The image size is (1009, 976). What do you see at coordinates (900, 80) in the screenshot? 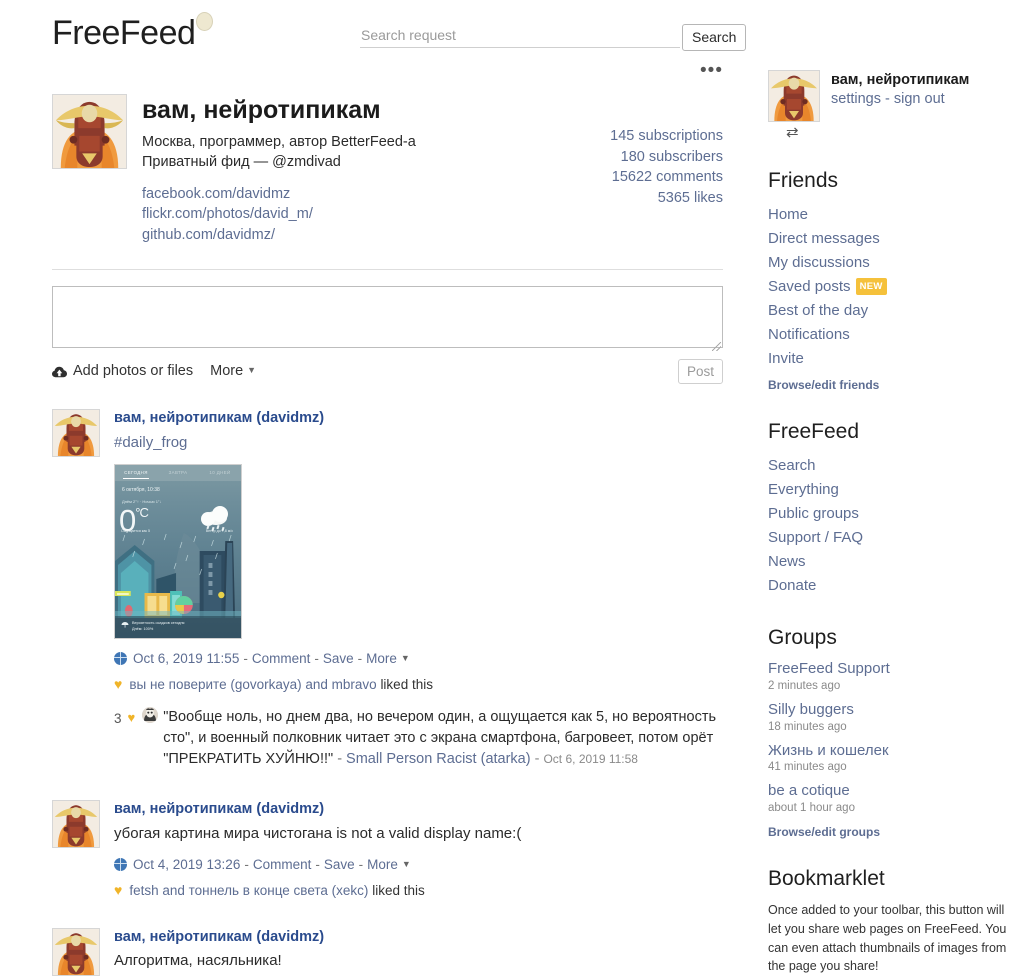
I see `sidebar-user-name: вам, нейротипикам` at bounding box center [900, 80].